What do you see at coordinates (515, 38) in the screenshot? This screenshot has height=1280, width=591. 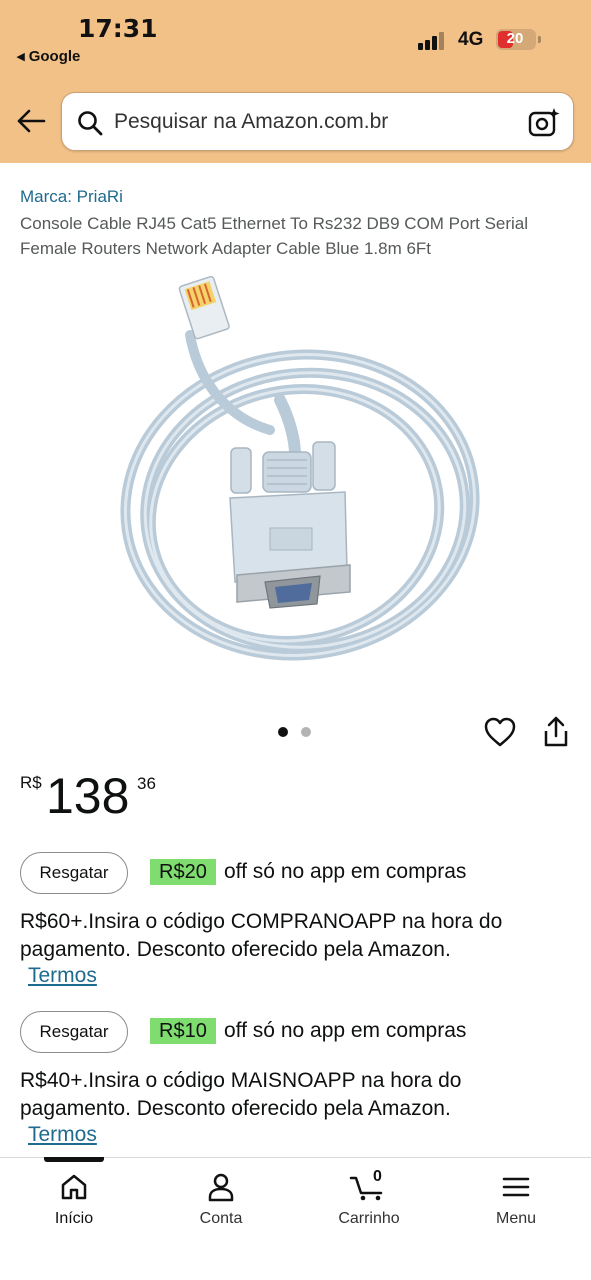 I see `battery-level: 20` at bounding box center [515, 38].